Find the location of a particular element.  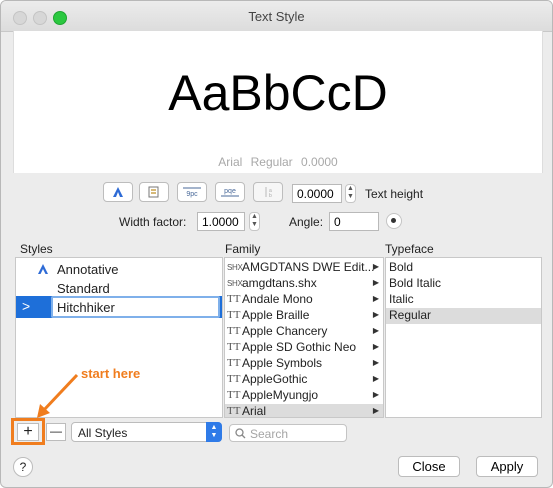

annotative-toggle-button is located at coordinates (118, 192).